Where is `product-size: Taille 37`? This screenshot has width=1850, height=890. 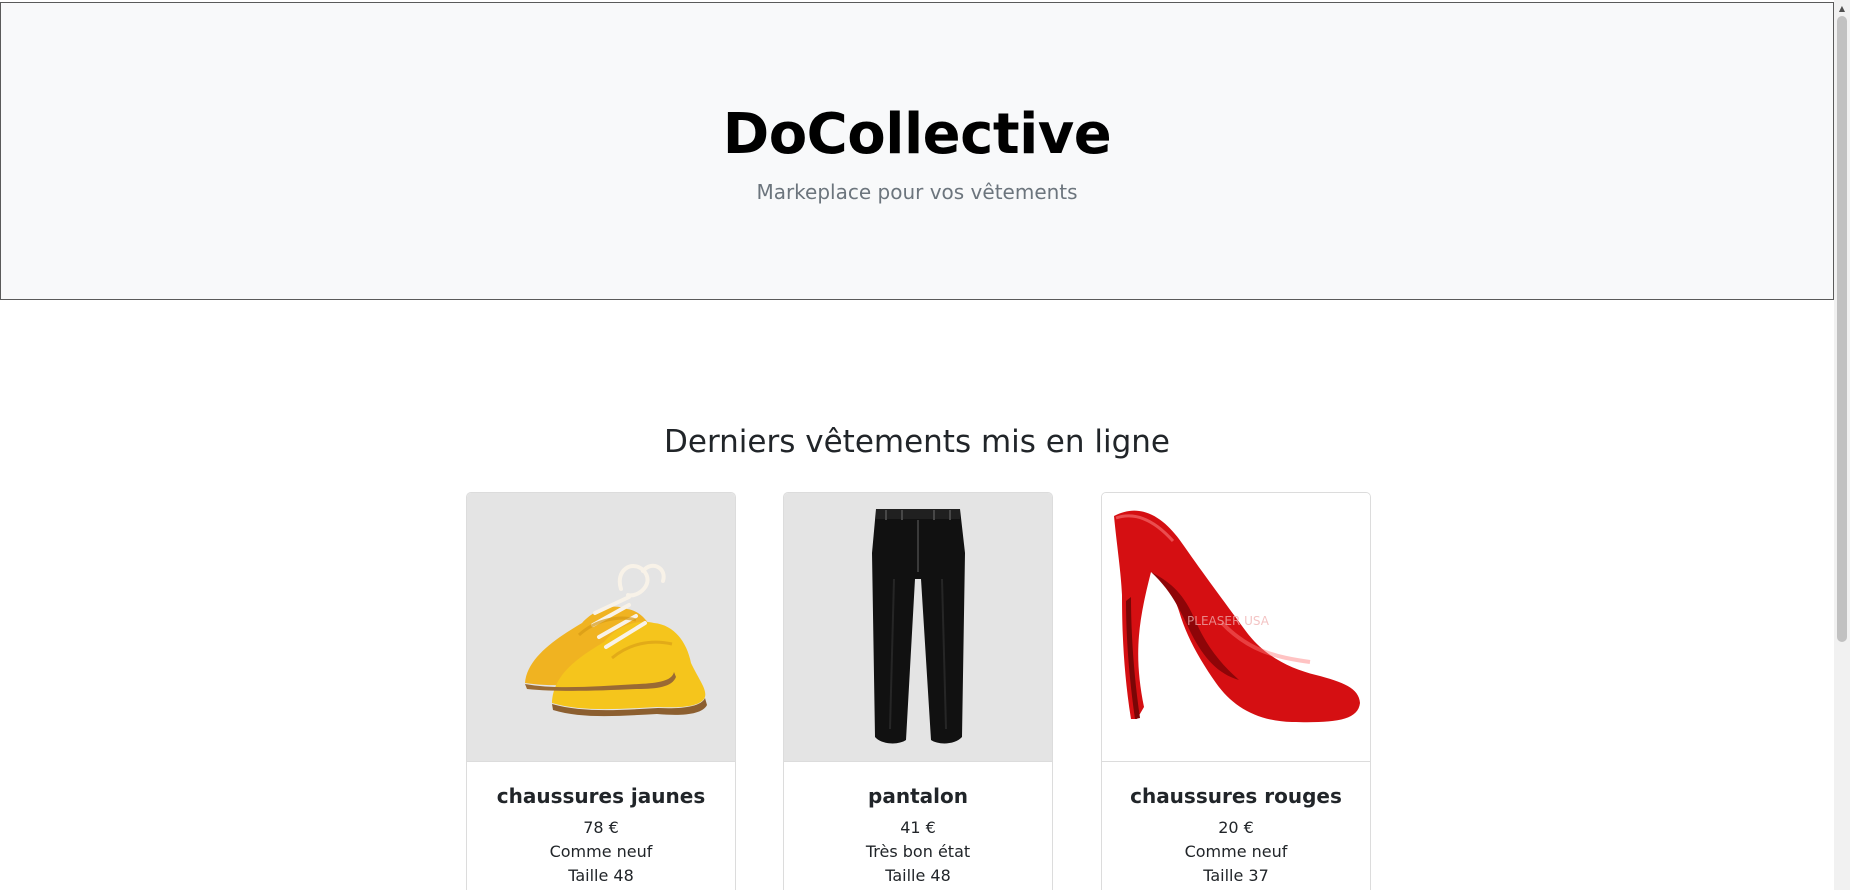
product-size: Taille 37 is located at coordinates (1236, 875).